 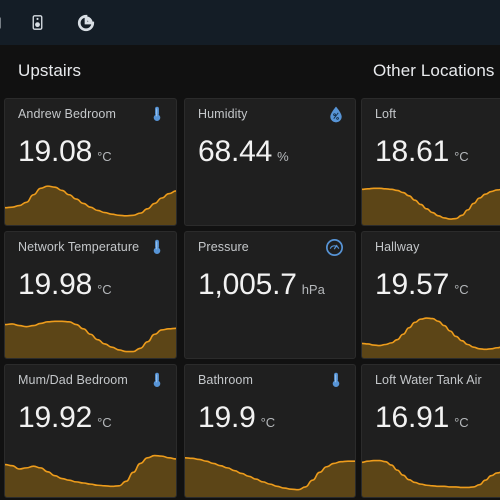 I want to click on card-value: 68.44, so click(x=235, y=151).